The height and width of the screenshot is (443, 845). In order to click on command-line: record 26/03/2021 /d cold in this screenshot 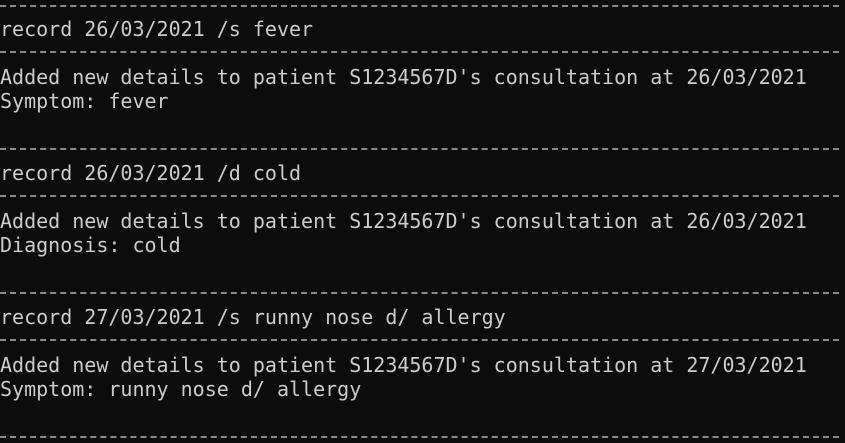, I will do `click(151, 173)`.